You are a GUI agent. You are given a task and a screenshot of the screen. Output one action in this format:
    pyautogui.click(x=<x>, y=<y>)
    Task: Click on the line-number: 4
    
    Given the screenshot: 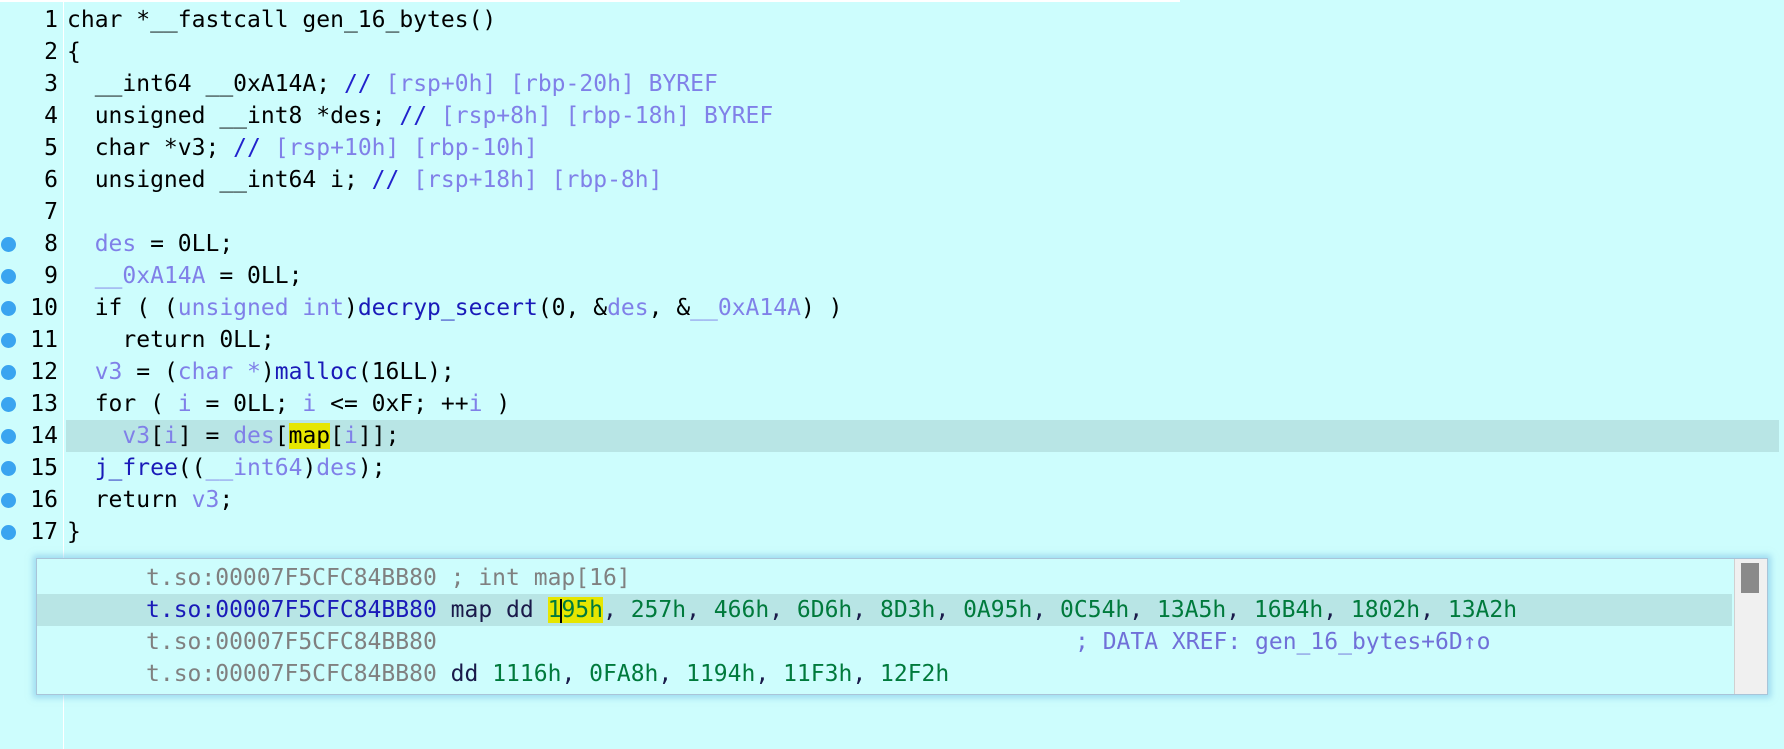 What is the action you would take?
    pyautogui.click(x=51, y=116)
    